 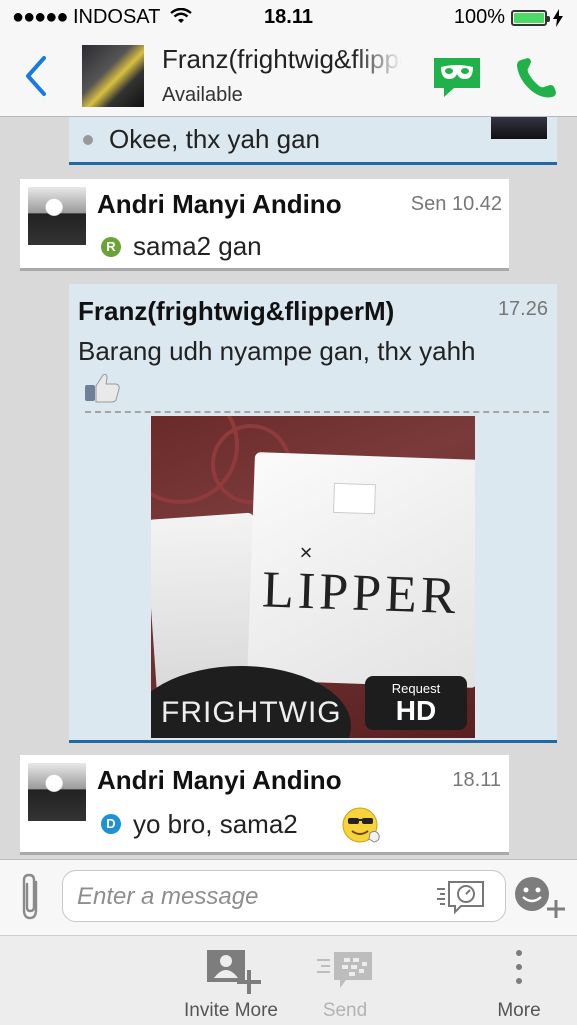 What do you see at coordinates (264, 225) in the screenshot?
I see `message-bubble: Andri Manyi Andino Sen 10.42 R sama2 gan` at bounding box center [264, 225].